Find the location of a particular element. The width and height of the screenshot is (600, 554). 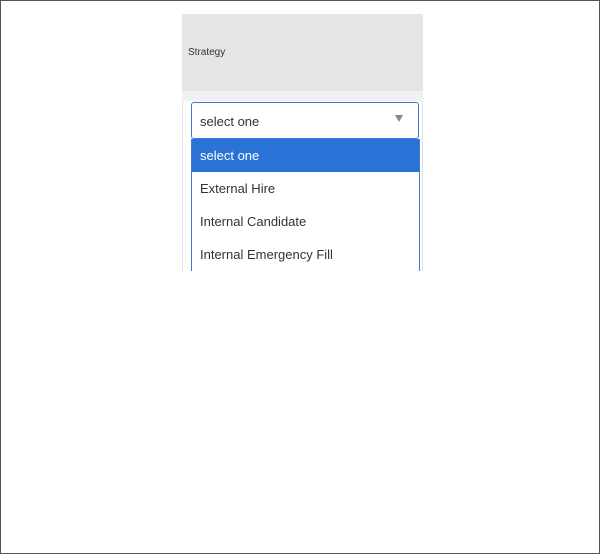

panel-divider is located at coordinates (302, 96).